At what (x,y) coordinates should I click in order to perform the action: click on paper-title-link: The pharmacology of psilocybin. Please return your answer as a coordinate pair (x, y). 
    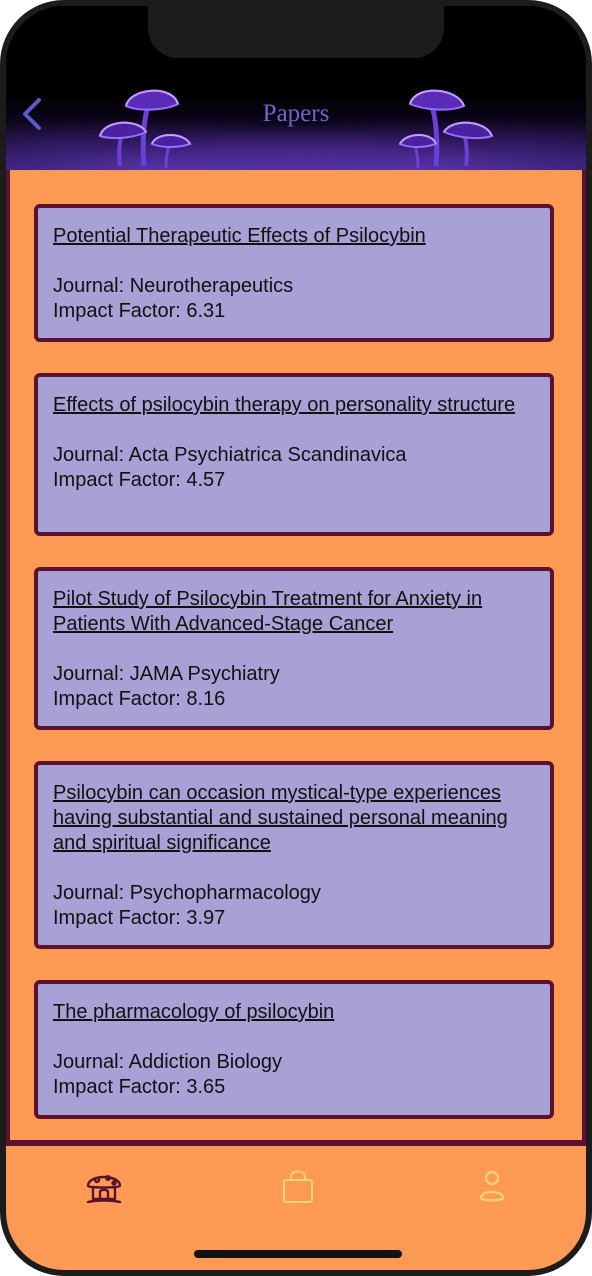
    Looking at the image, I should click on (293, 1012).